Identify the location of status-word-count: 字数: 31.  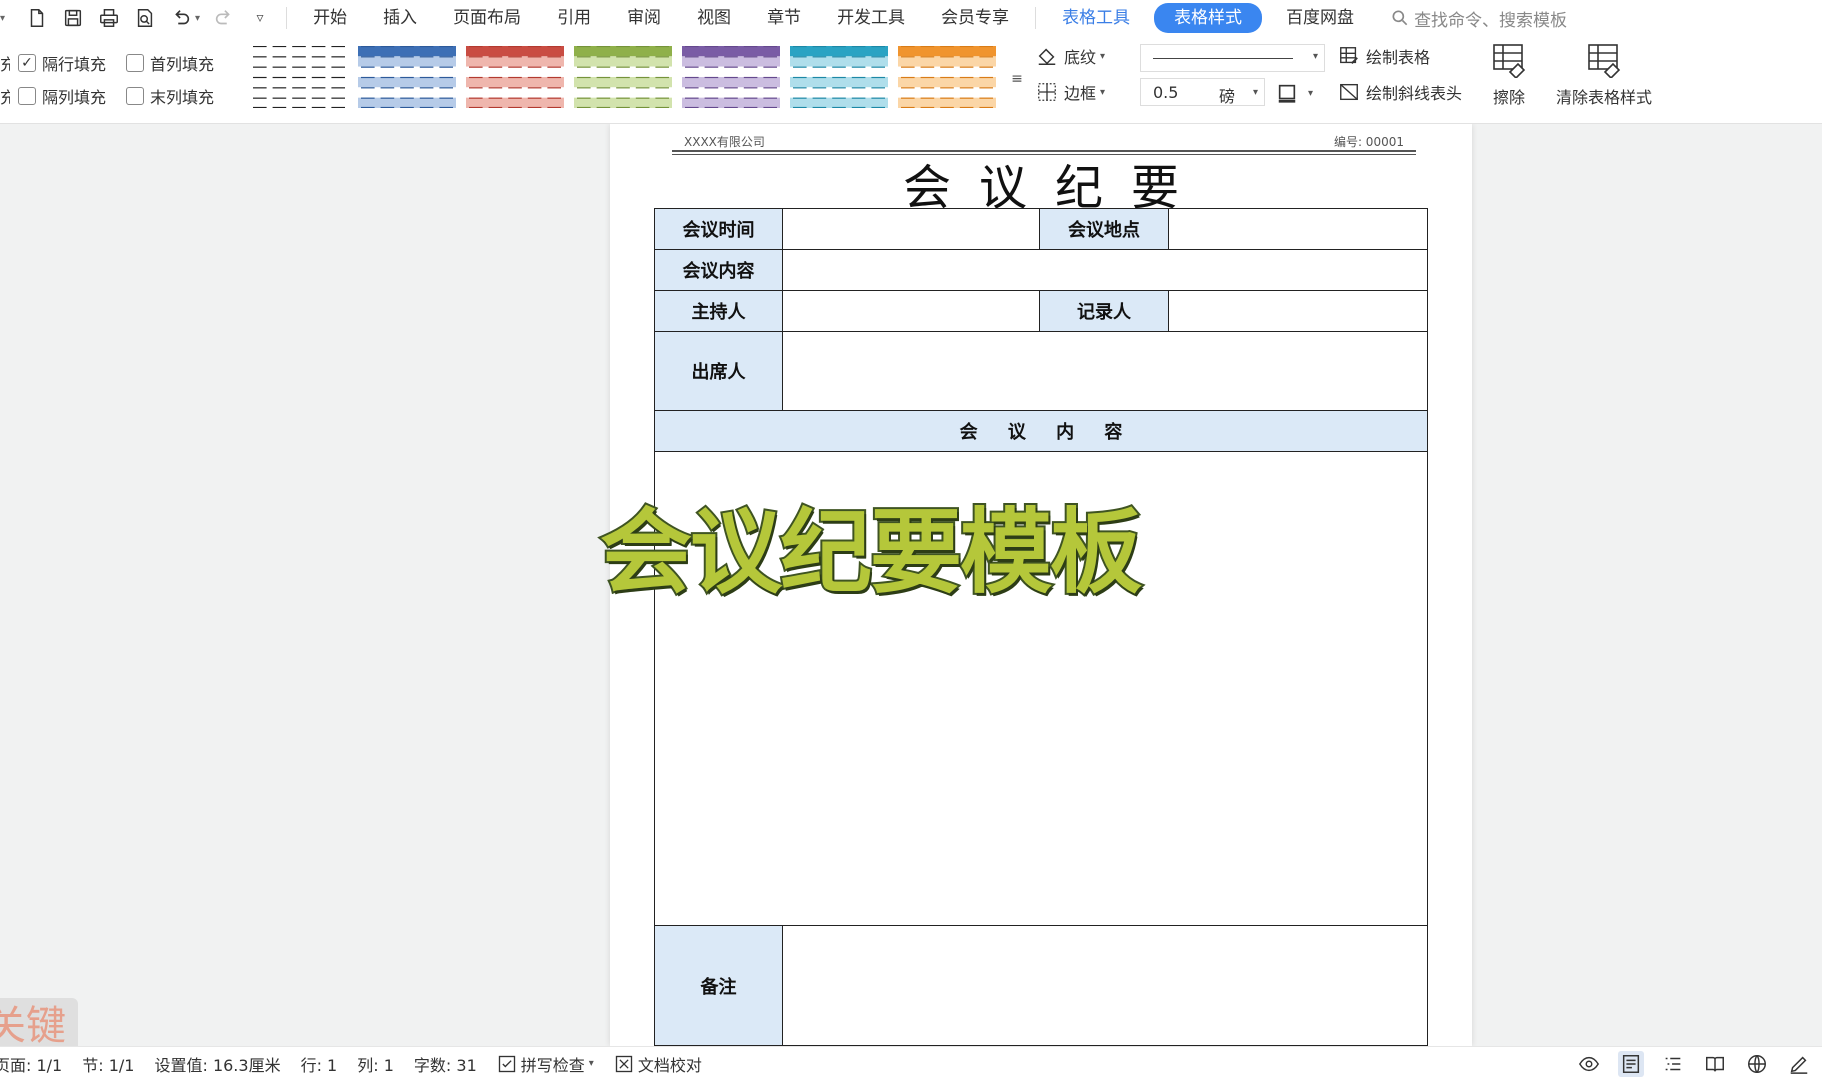
(445, 1064).